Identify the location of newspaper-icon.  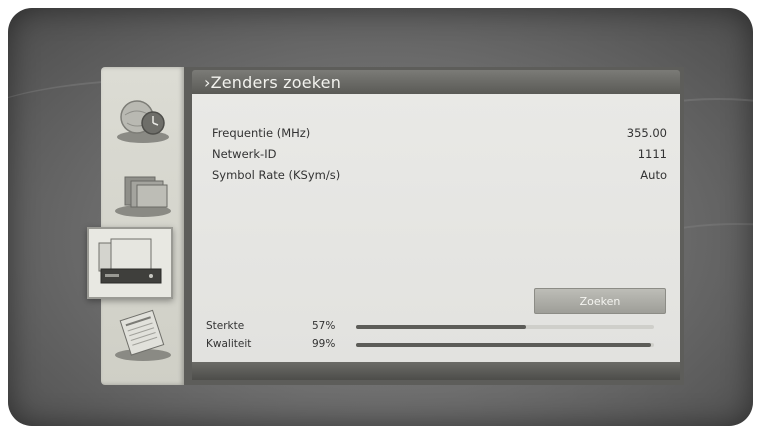
(143, 335).